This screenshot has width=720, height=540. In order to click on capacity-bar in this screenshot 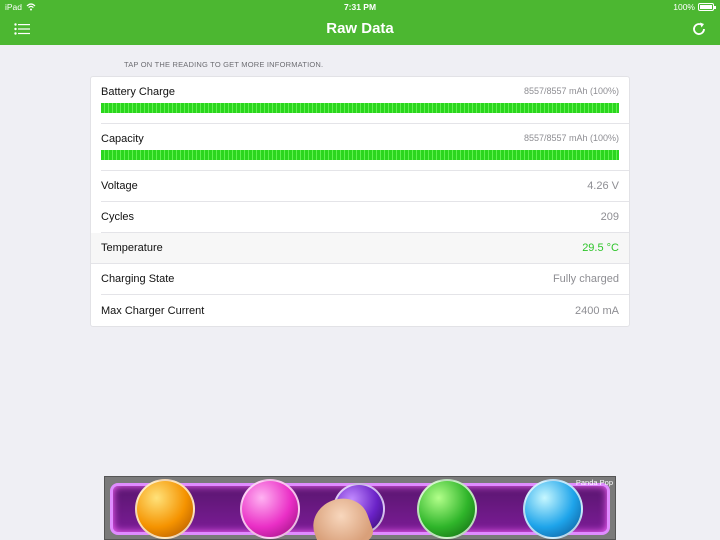, I will do `click(360, 155)`.